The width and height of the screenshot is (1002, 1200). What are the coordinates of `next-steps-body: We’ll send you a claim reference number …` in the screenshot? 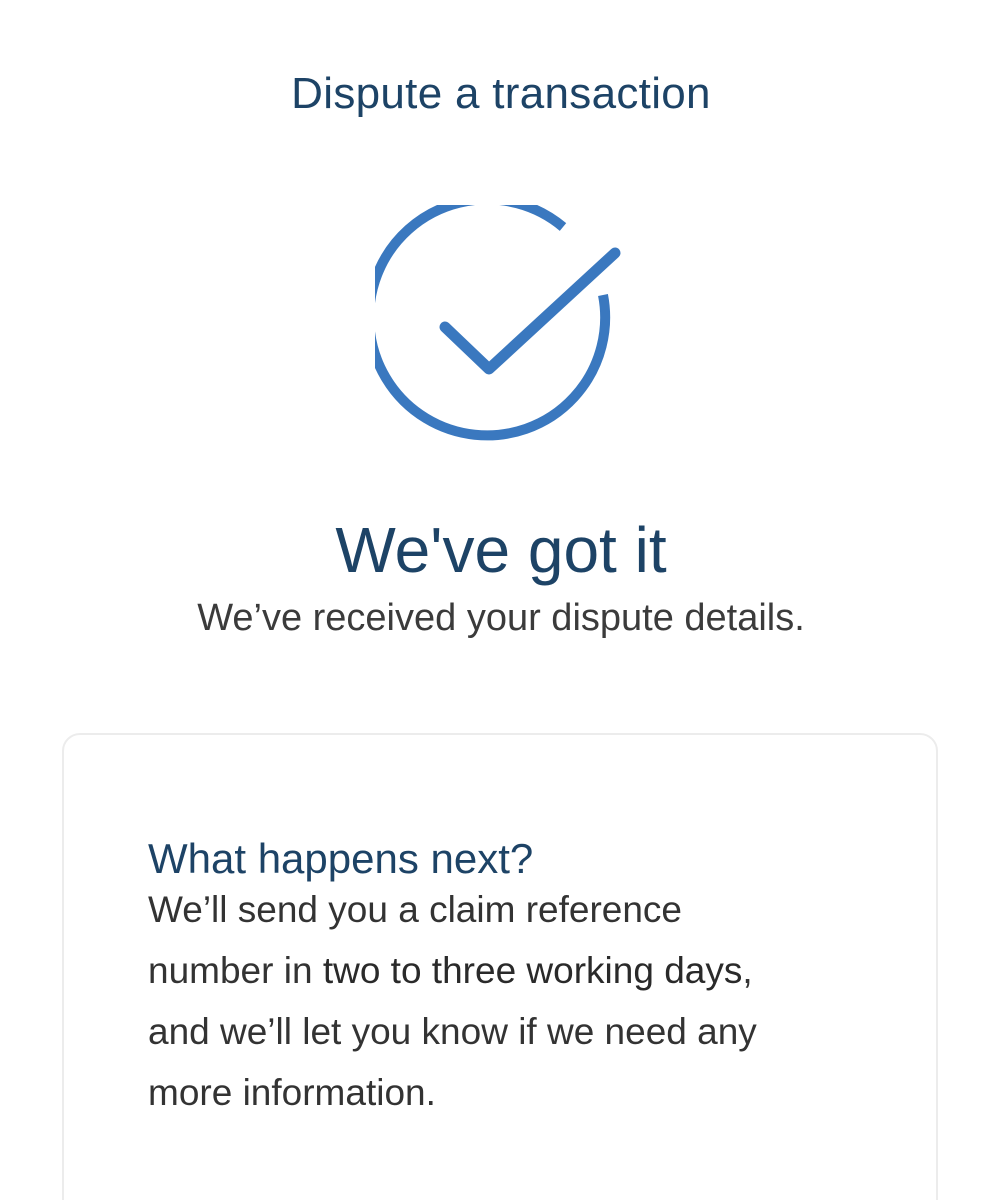 It's located at (498, 1001).